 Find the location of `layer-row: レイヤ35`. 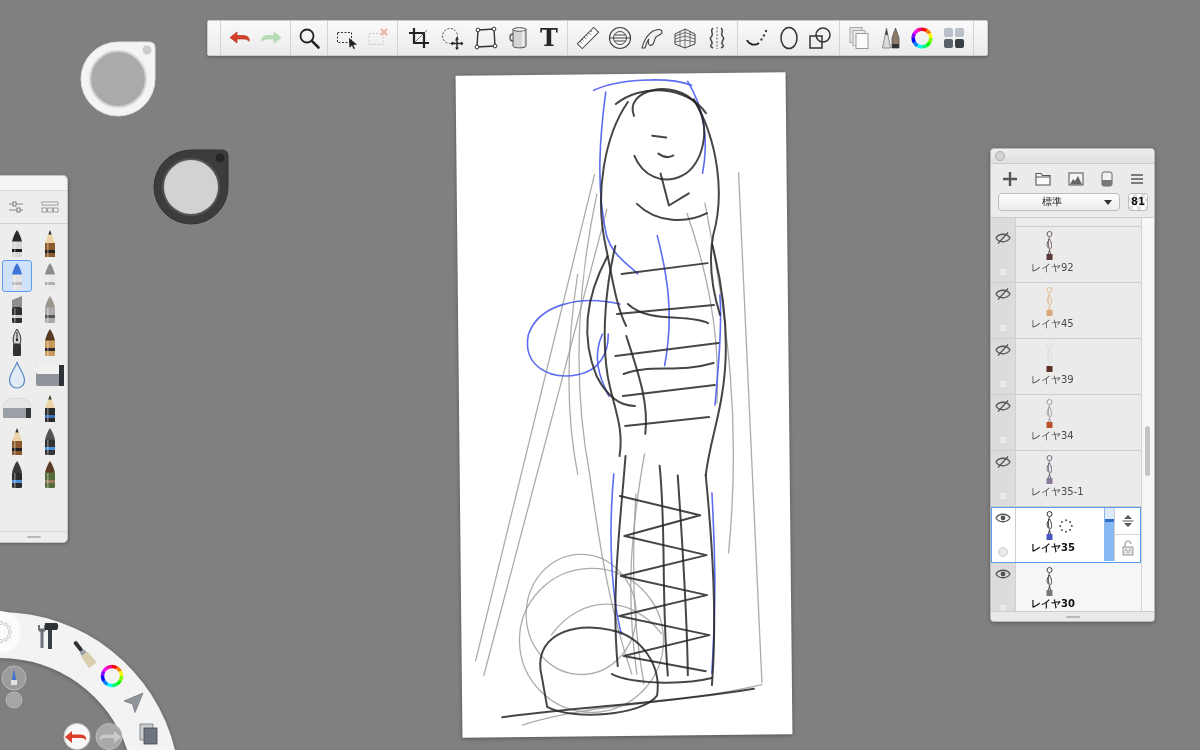

layer-row: レイヤ35 is located at coordinates (1066, 535).